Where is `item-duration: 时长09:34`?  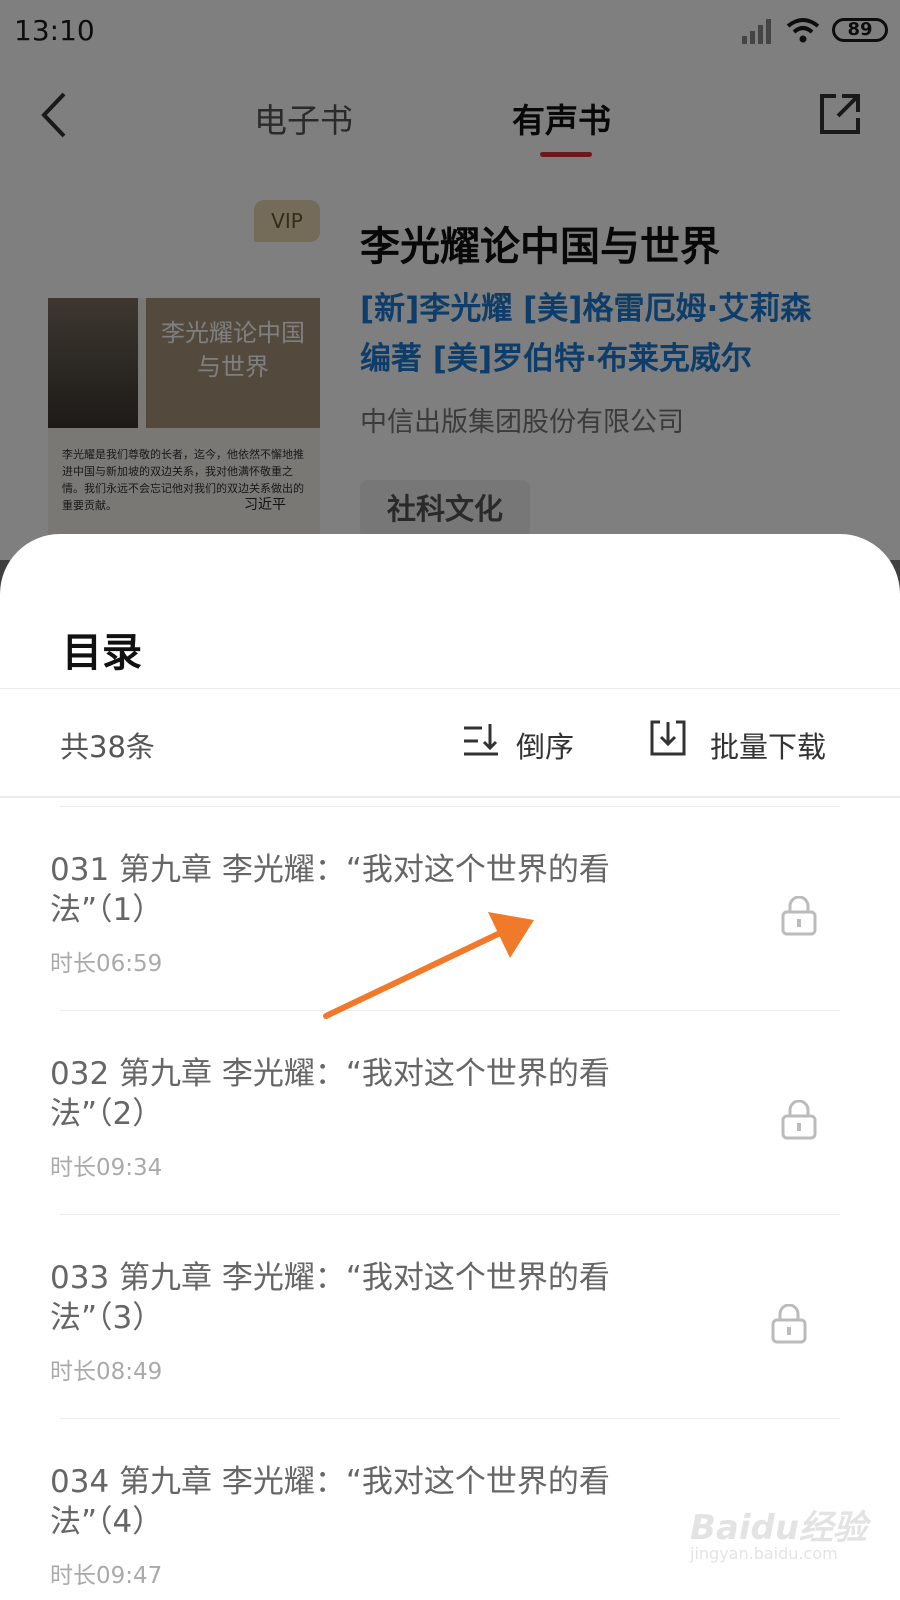
item-duration: 时长09:34 is located at coordinates (106, 1168).